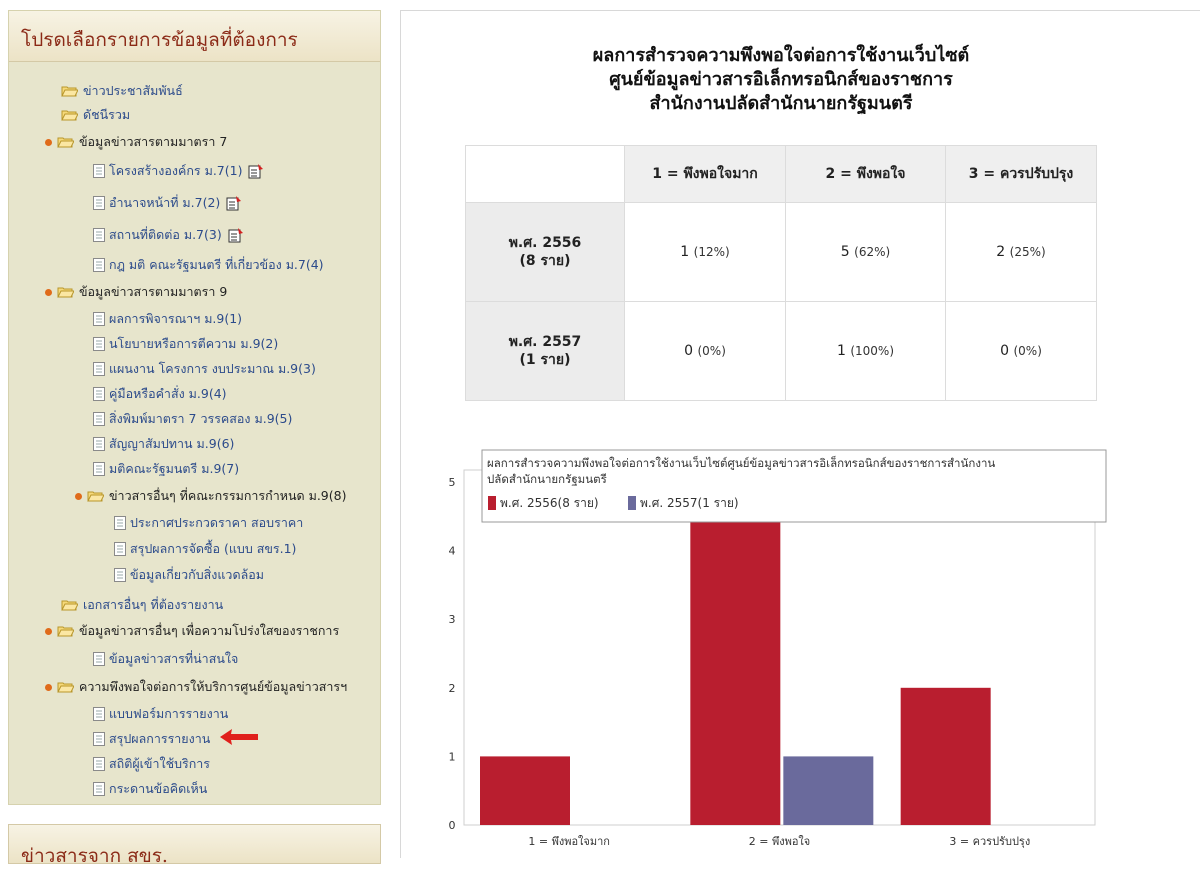  What do you see at coordinates (166, 469) in the screenshot?
I see `menu-item-9-7: มติคณะรัฐมนตรี ม.9(7)` at bounding box center [166, 469].